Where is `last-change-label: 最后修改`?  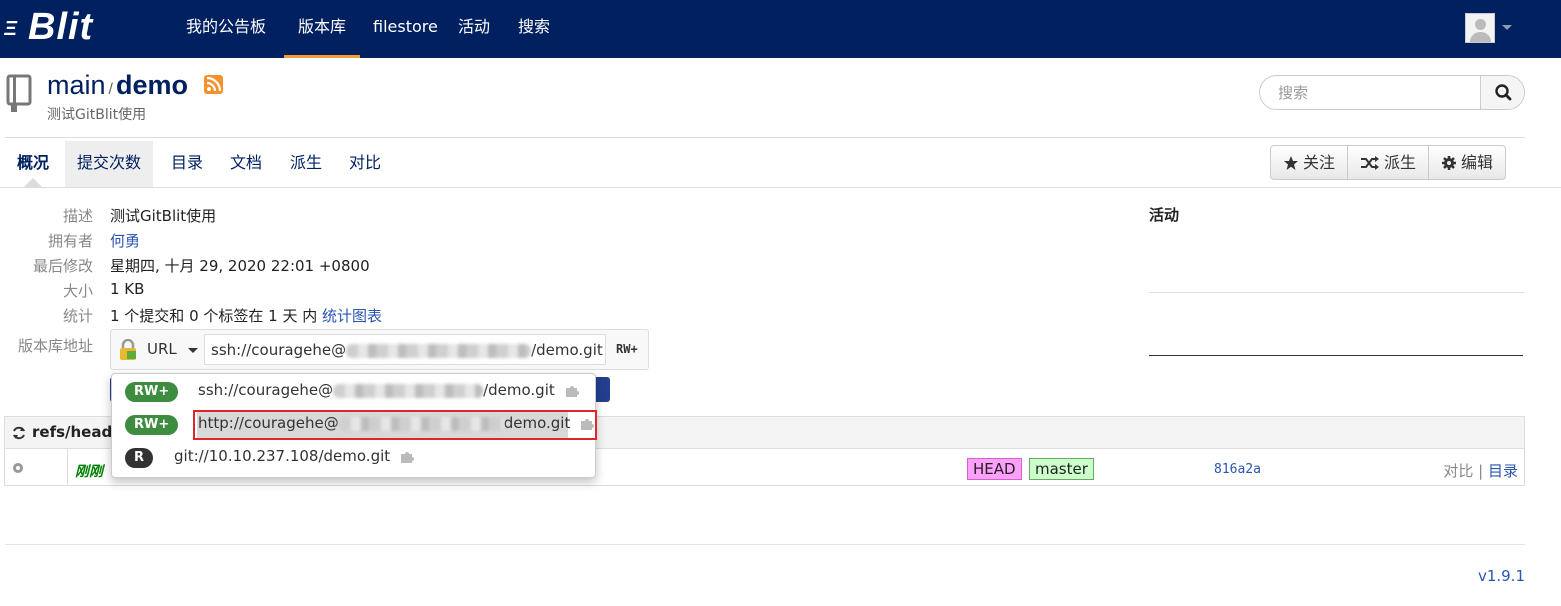 last-change-label: 最后修改 is located at coordinates (62, 266).